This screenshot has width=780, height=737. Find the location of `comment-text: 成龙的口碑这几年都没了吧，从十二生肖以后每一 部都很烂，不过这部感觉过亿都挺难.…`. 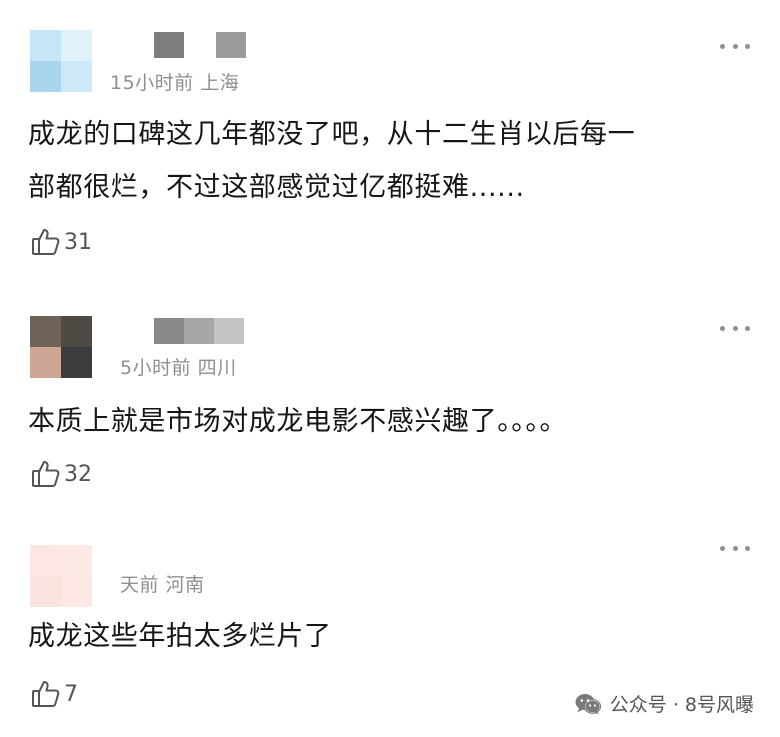

comment-text: 成龙的口碑这几年都没了吧，从十二生肖以后每一 部都很烂，不过这部感觉过亿都挺难.… is located at coordinates (390, 161).